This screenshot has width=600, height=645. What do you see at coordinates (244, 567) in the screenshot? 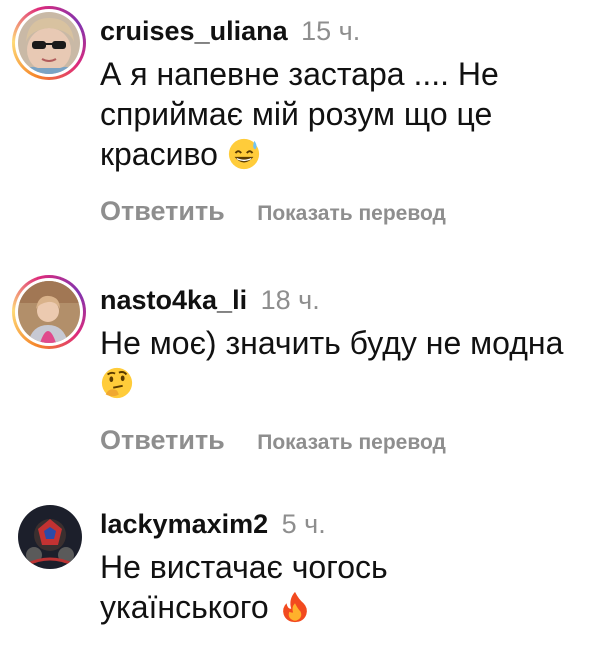
I see `comment-text-line: Не вистачає чогось` at bounding box center [244, 567].